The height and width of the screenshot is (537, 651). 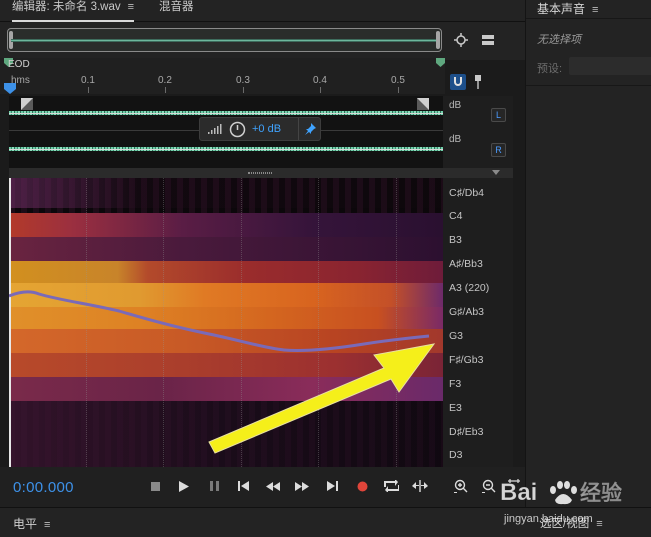 I want to click on levels-panel-label: 电平, so click(x=25, y=524).